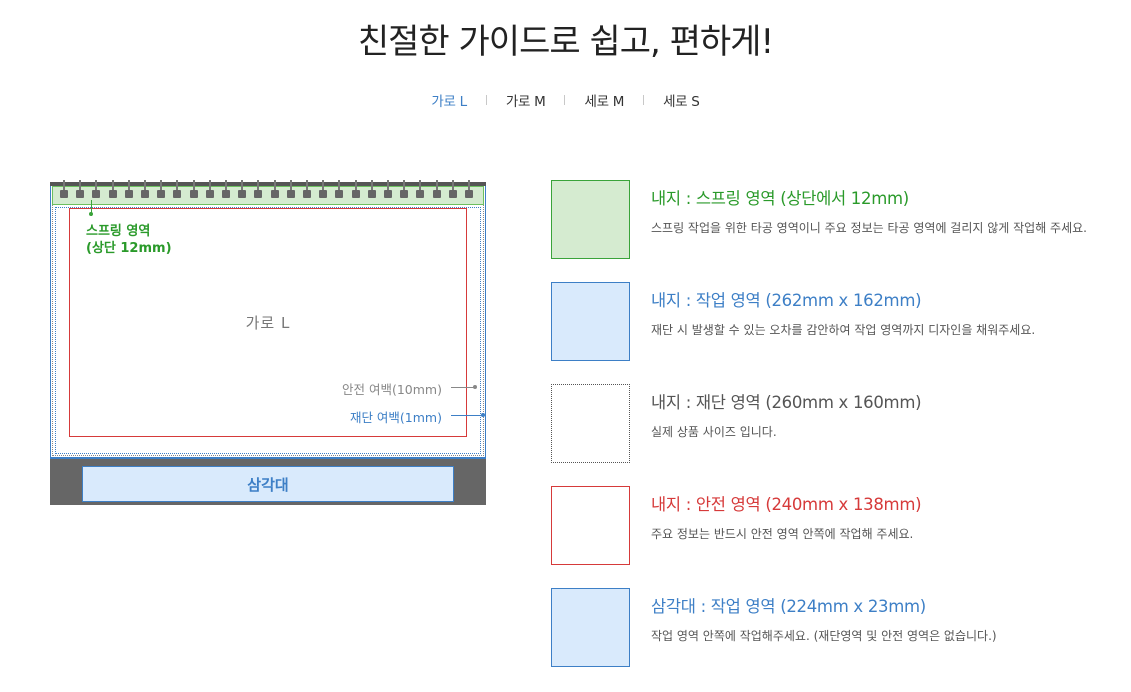 This screenshot has width=1131, height=692. What do you see at coordinates (824, 636) in the screenshot?
I see `legend-desc: 작업 영역 안쪽에 작업해주세요. (재단영역 및 안전 영역은 없습니다.)` at bounding box center [824, 636].